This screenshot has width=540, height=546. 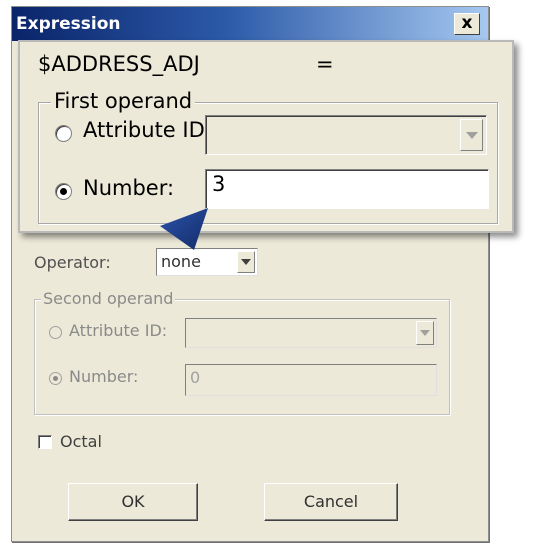 I want to click on first-number-radio, so click(x=63, y=191).